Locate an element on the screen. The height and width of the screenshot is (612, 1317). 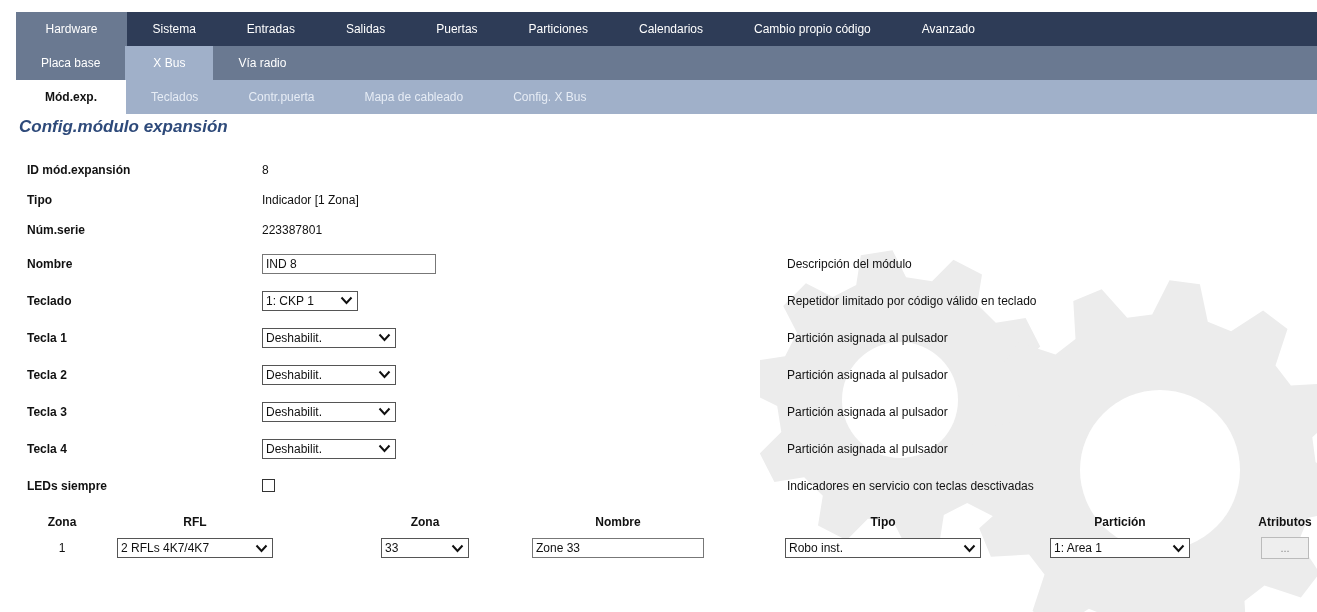
nav-tab: Cambio propio código is located at coordinates (812, 29).